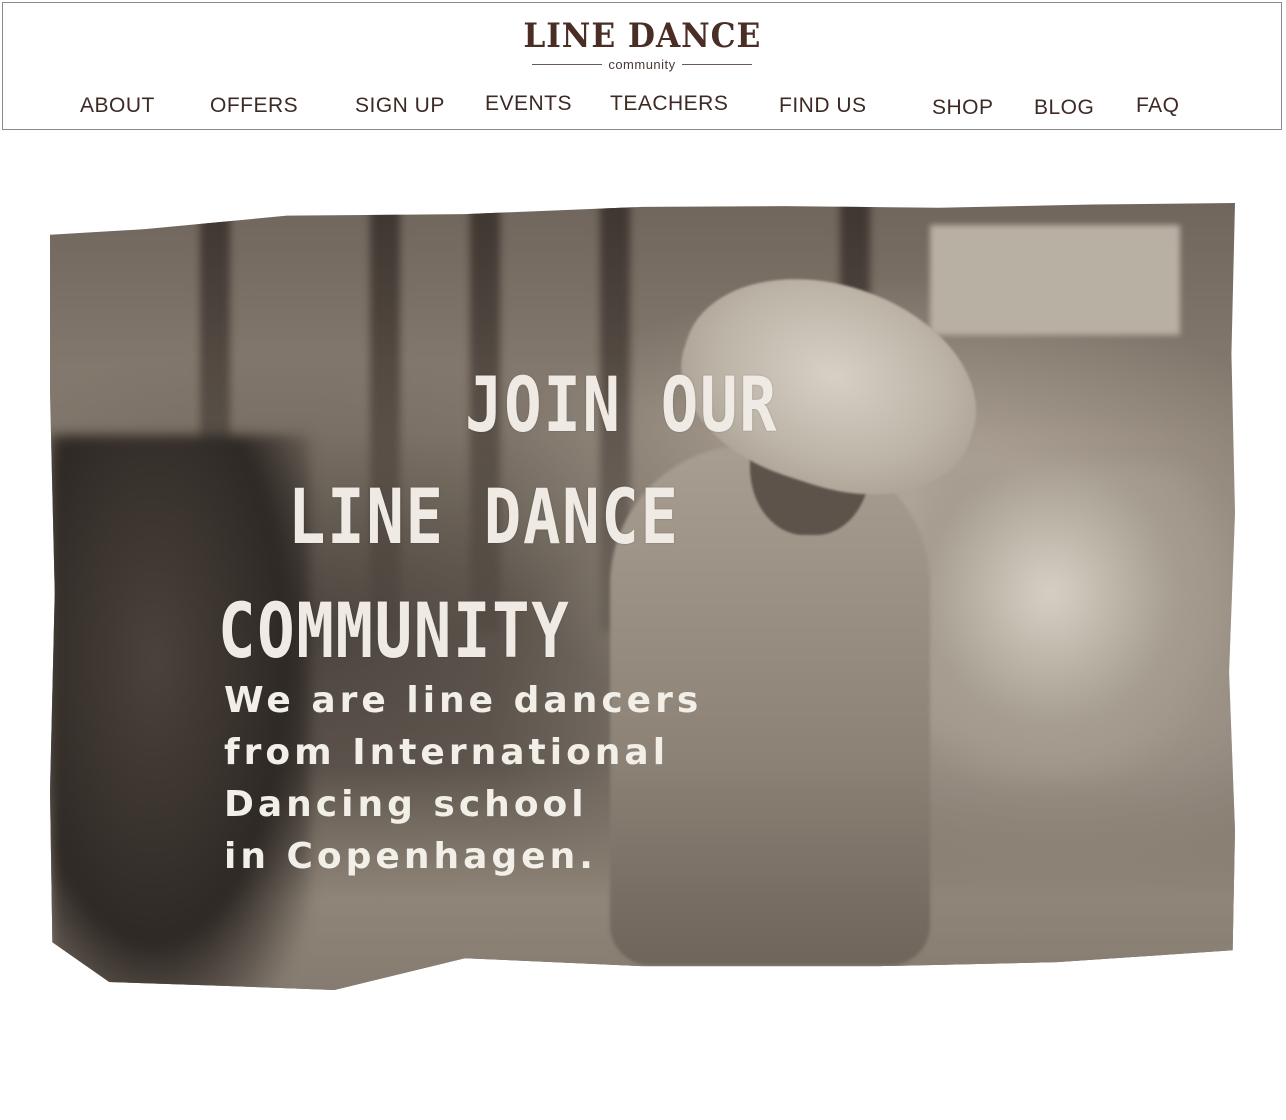  What do you see at coordinates (394, 630) in the screenshot?
I see `headline-line-3: COMMUNITY` at bounding box center [394, 630].